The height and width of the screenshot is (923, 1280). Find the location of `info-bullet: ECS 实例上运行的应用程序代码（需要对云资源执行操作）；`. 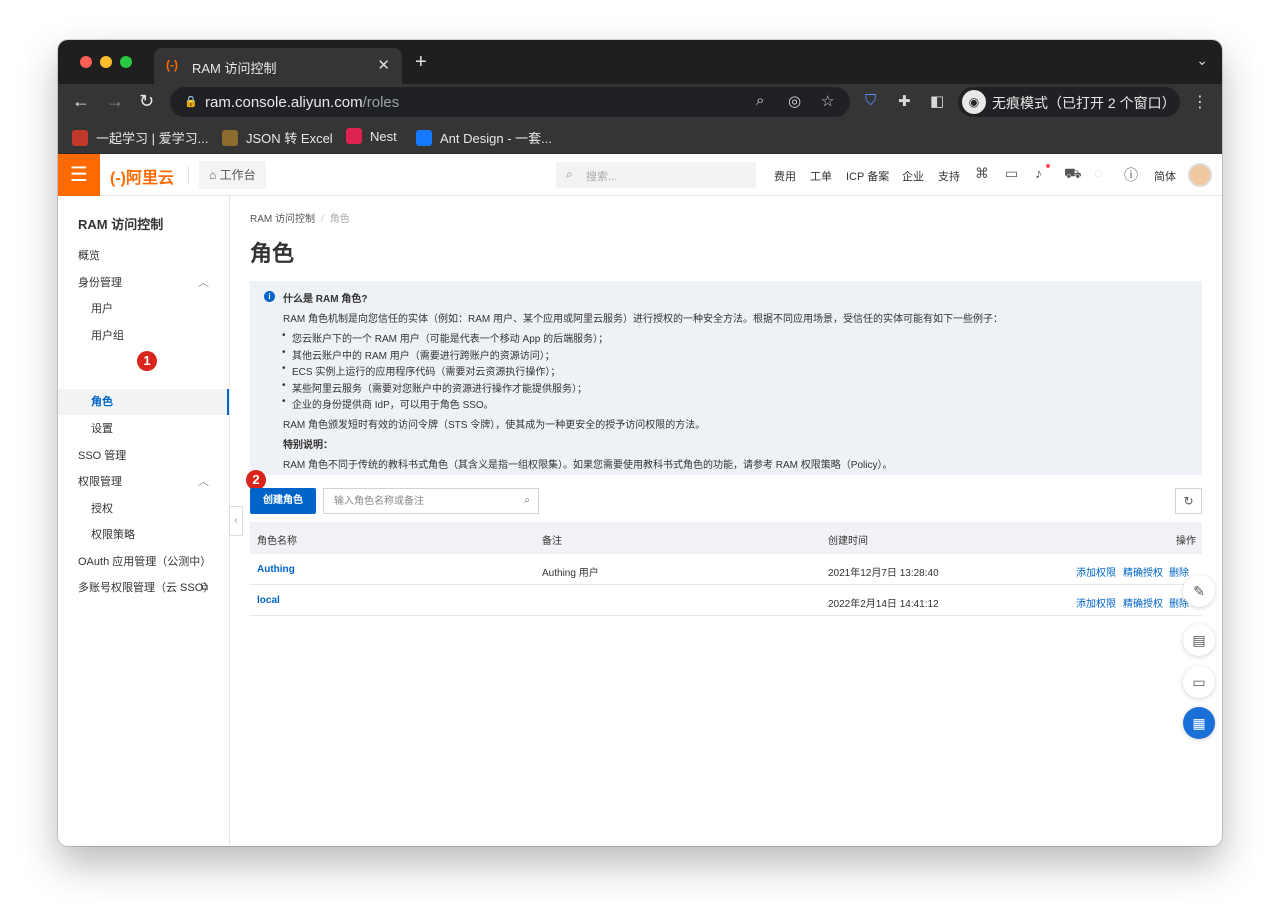

info-bullet: ECS 实例上运行的应用程序代码（需要对云资源执行操作）； is located at coordinates (421, 370).